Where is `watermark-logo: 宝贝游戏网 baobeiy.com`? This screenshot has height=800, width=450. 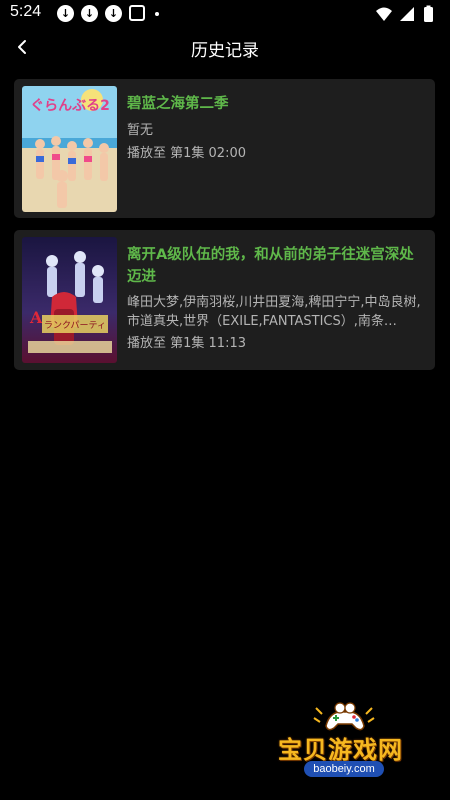
watermark-logo: 宝贝游戏网 baobeiy.com is located at coordinates (345, 745).